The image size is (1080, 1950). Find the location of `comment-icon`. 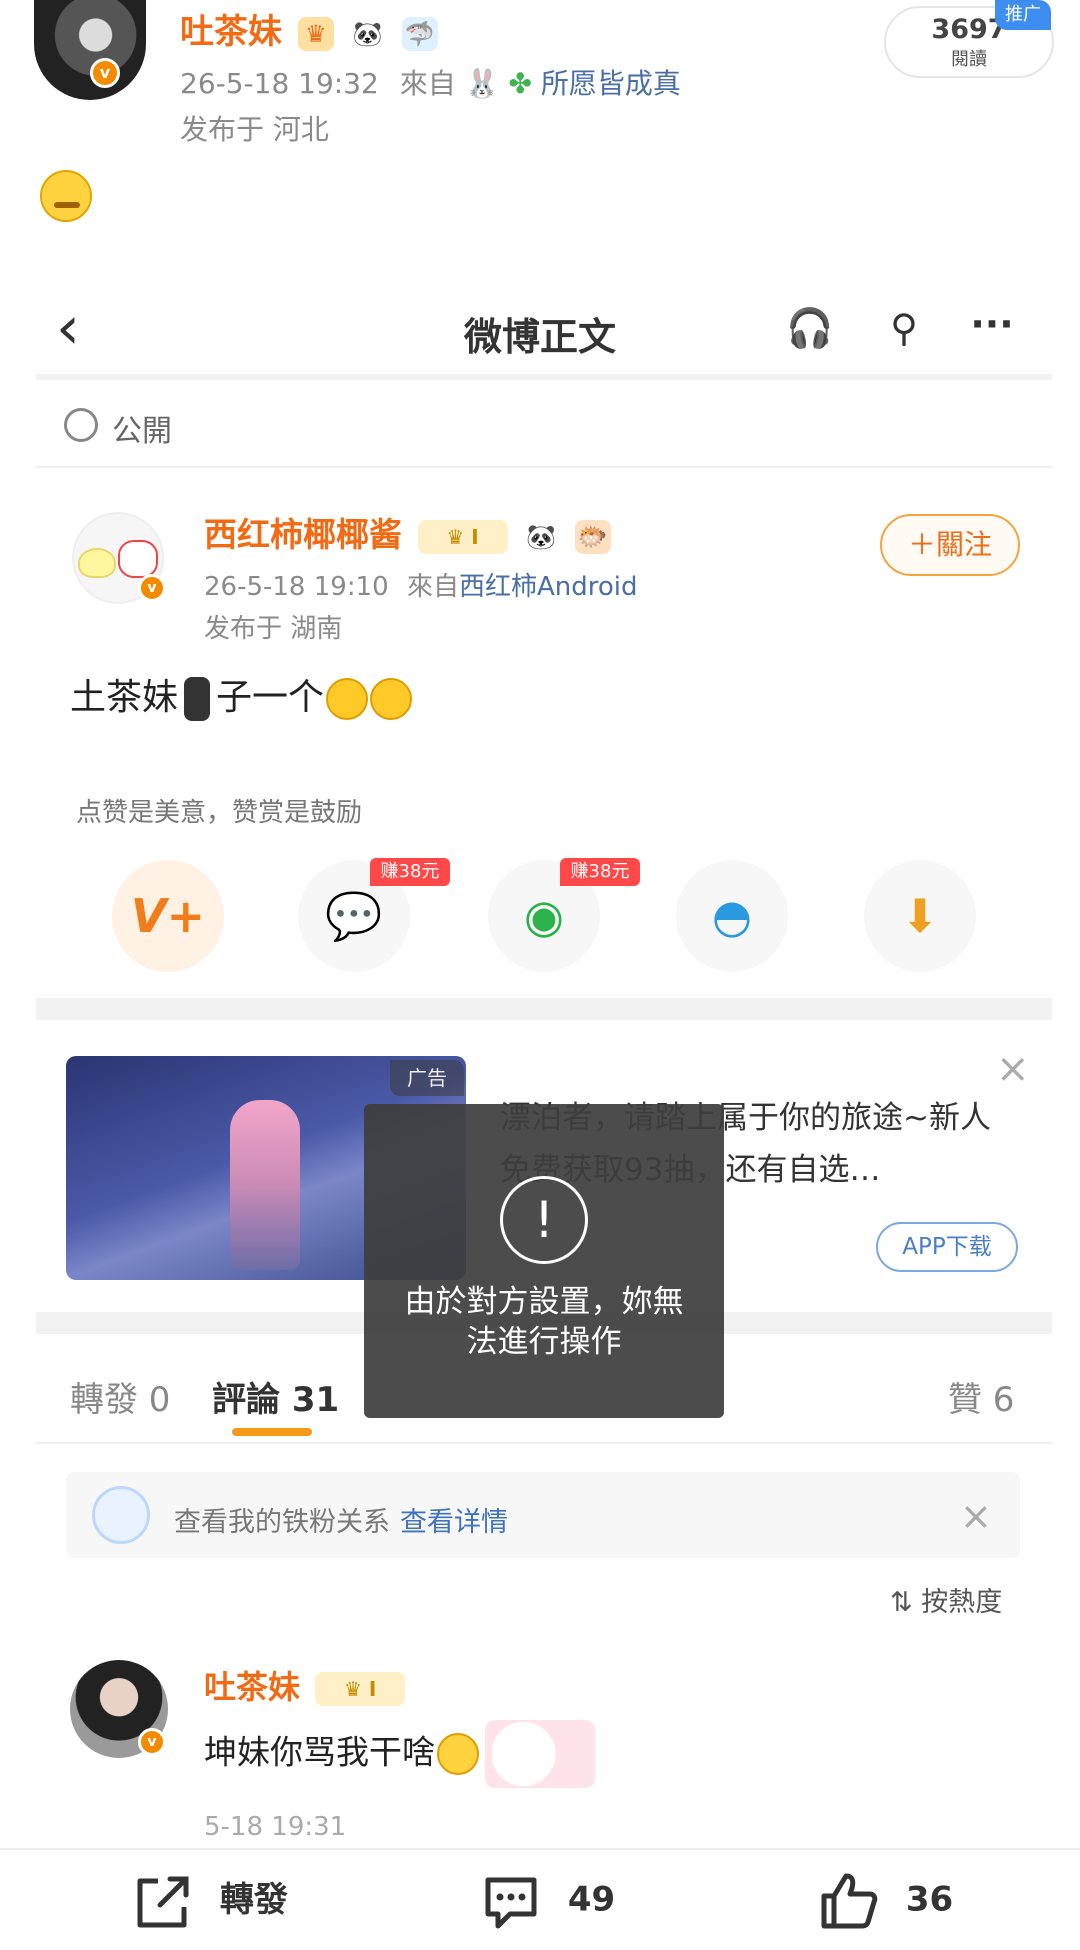

comment-icon is located at coordinates (511, 1903).